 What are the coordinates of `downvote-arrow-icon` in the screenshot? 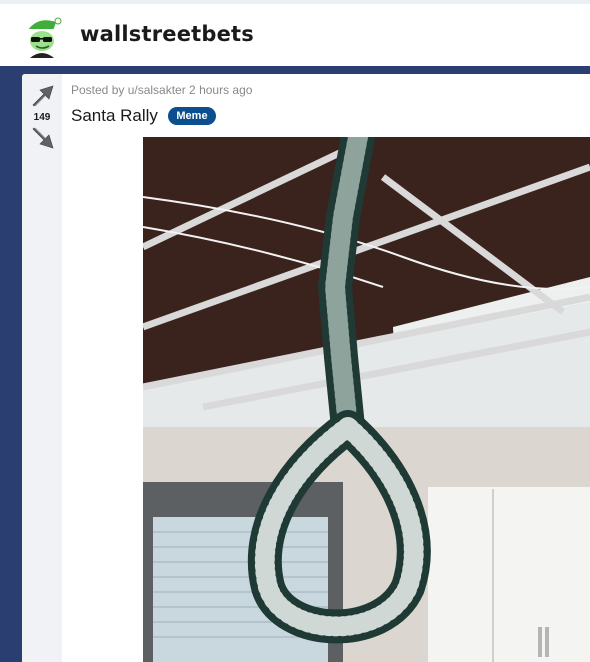 It's located at (43, 139).